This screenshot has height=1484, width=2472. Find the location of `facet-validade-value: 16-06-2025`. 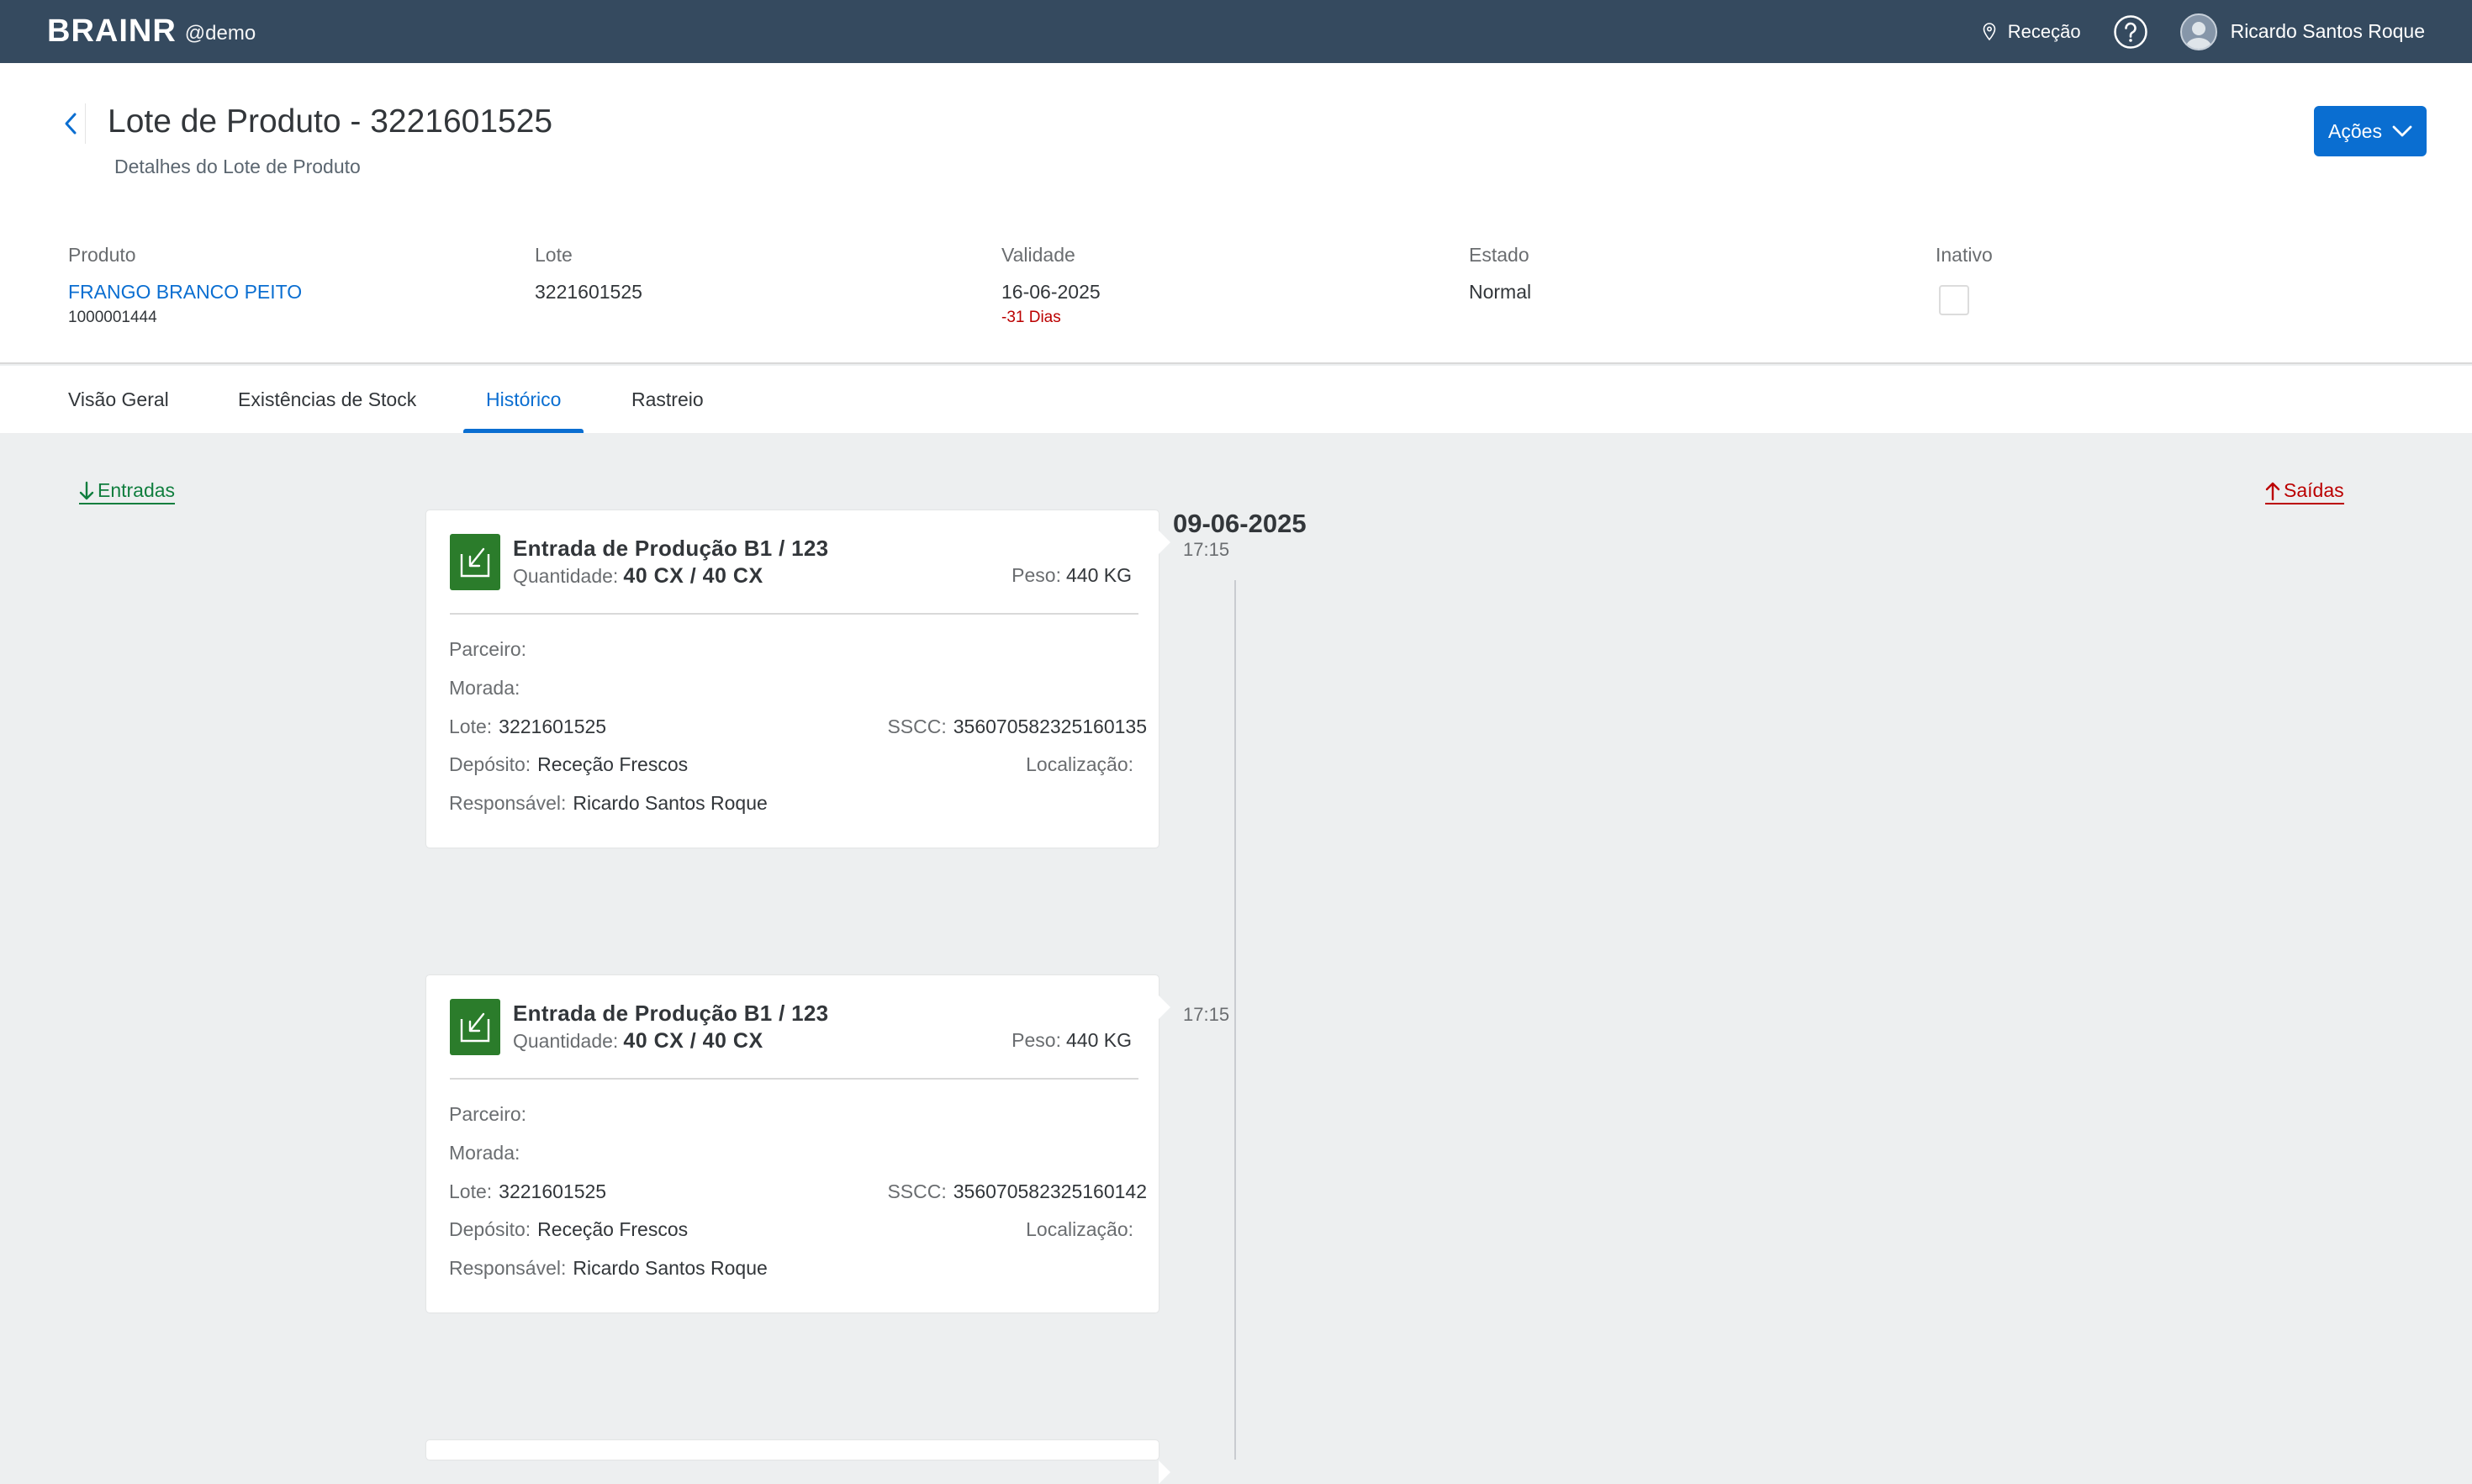

facet-validade-value: 16-06-2025 is located at coordinates (1051, 292).